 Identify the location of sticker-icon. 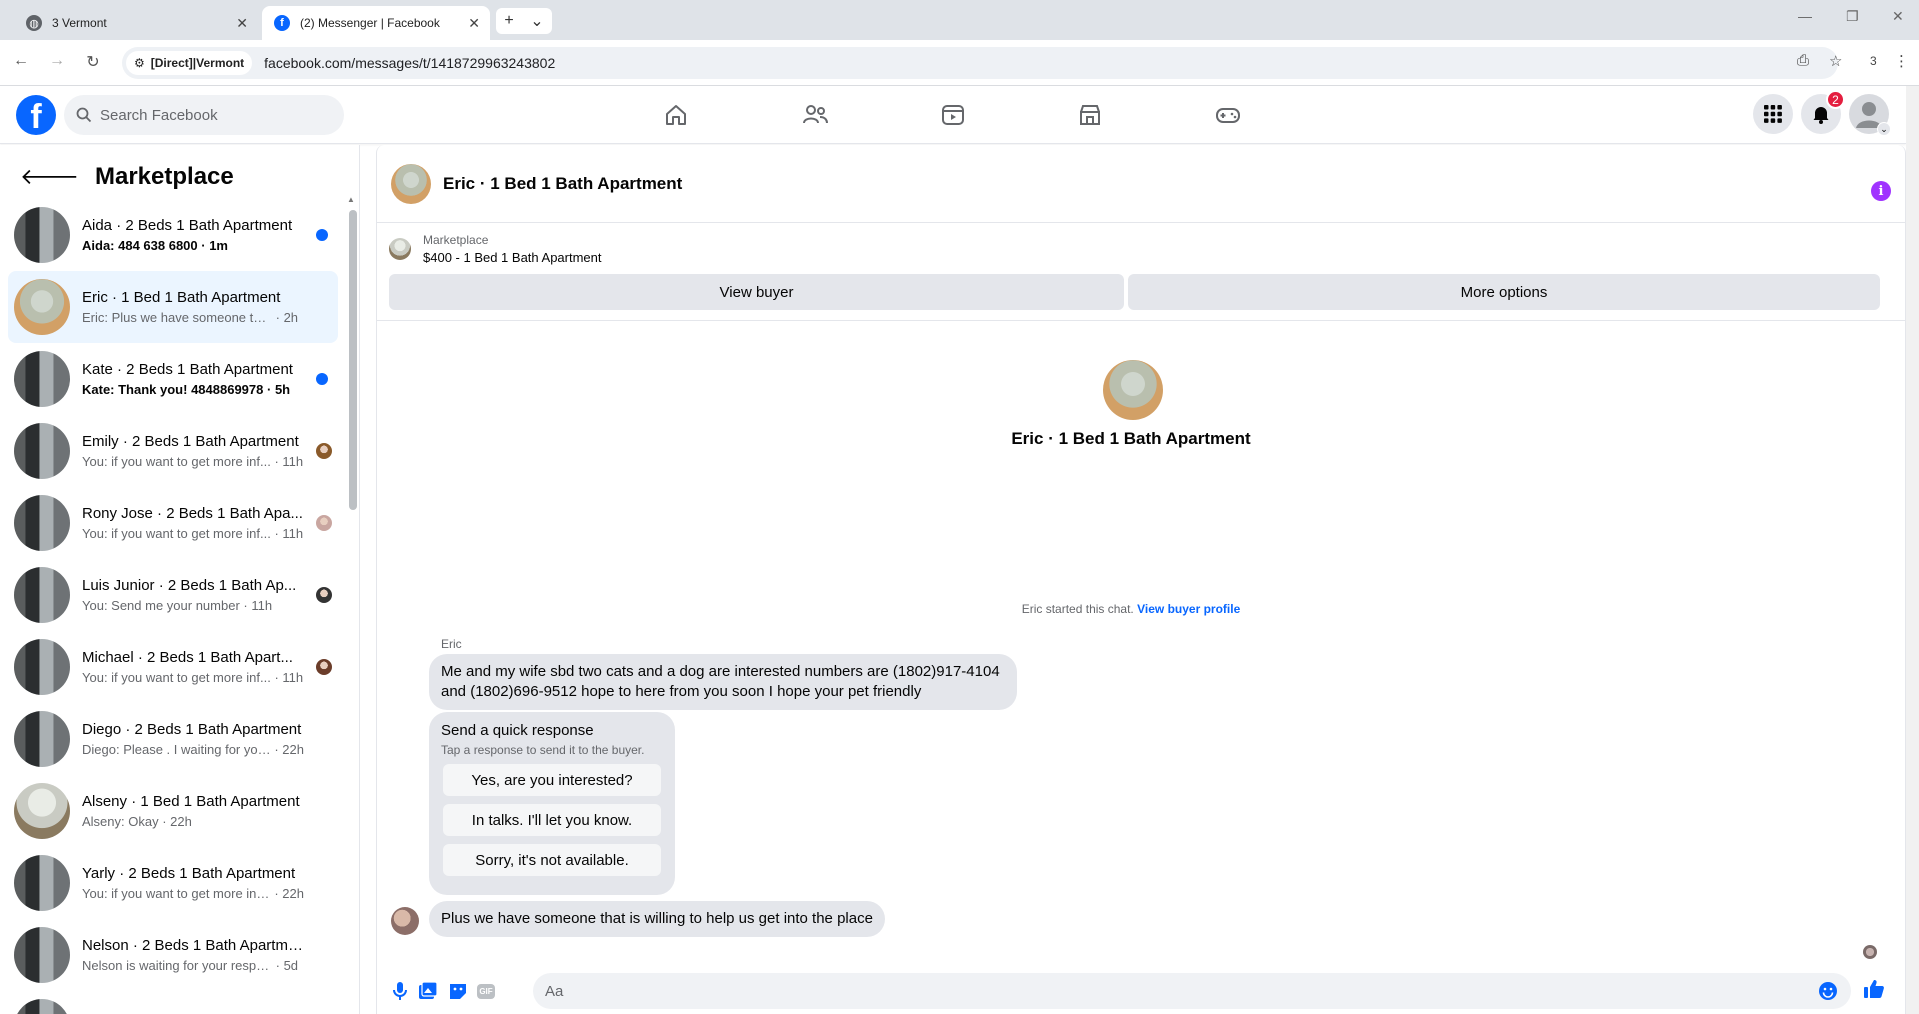
(458, 991).